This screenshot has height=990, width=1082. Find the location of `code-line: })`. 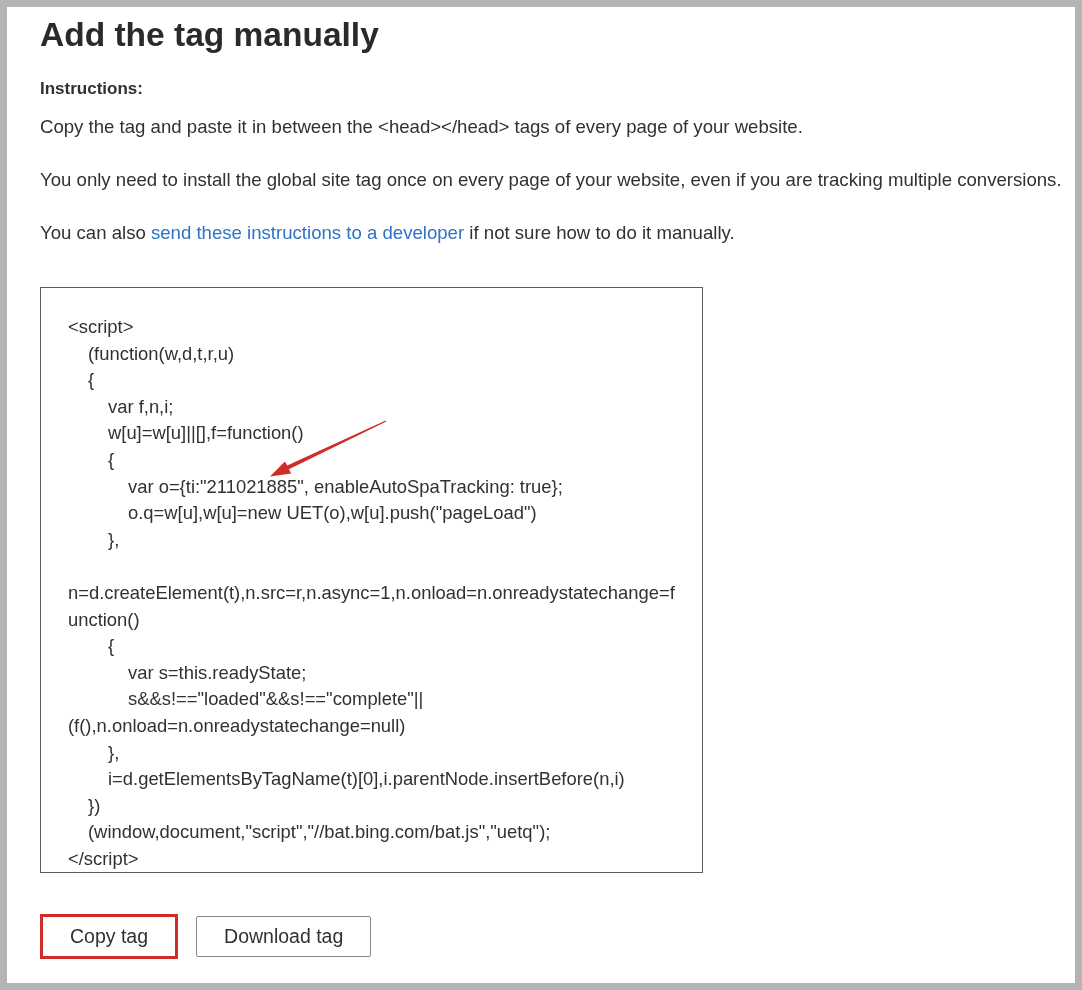

code-line: }) is located at coordinates (94, 805).